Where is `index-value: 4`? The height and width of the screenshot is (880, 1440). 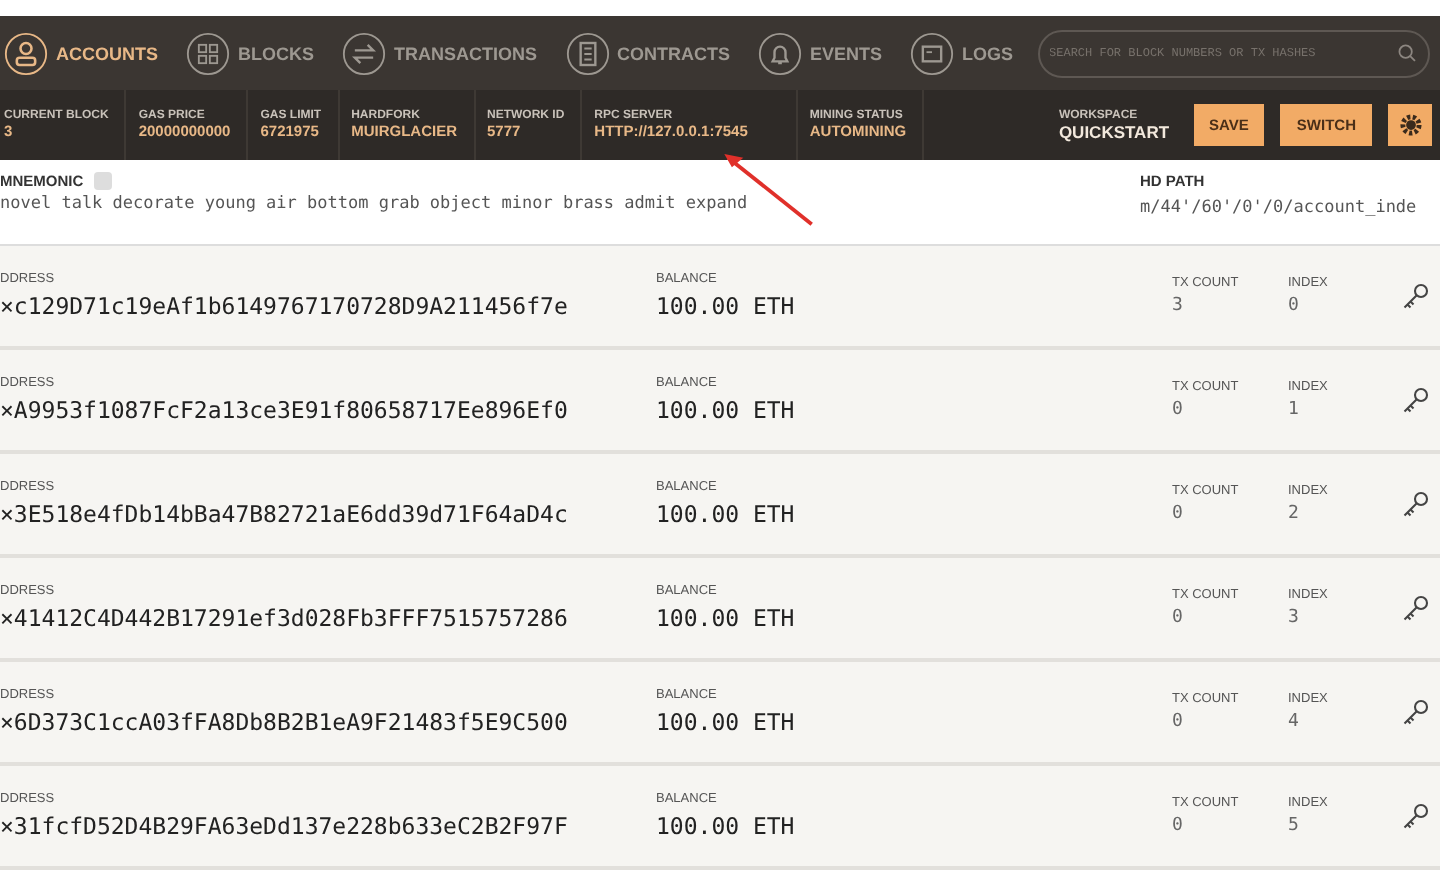
index-value: 4 is located at coordinates (1294, 722).